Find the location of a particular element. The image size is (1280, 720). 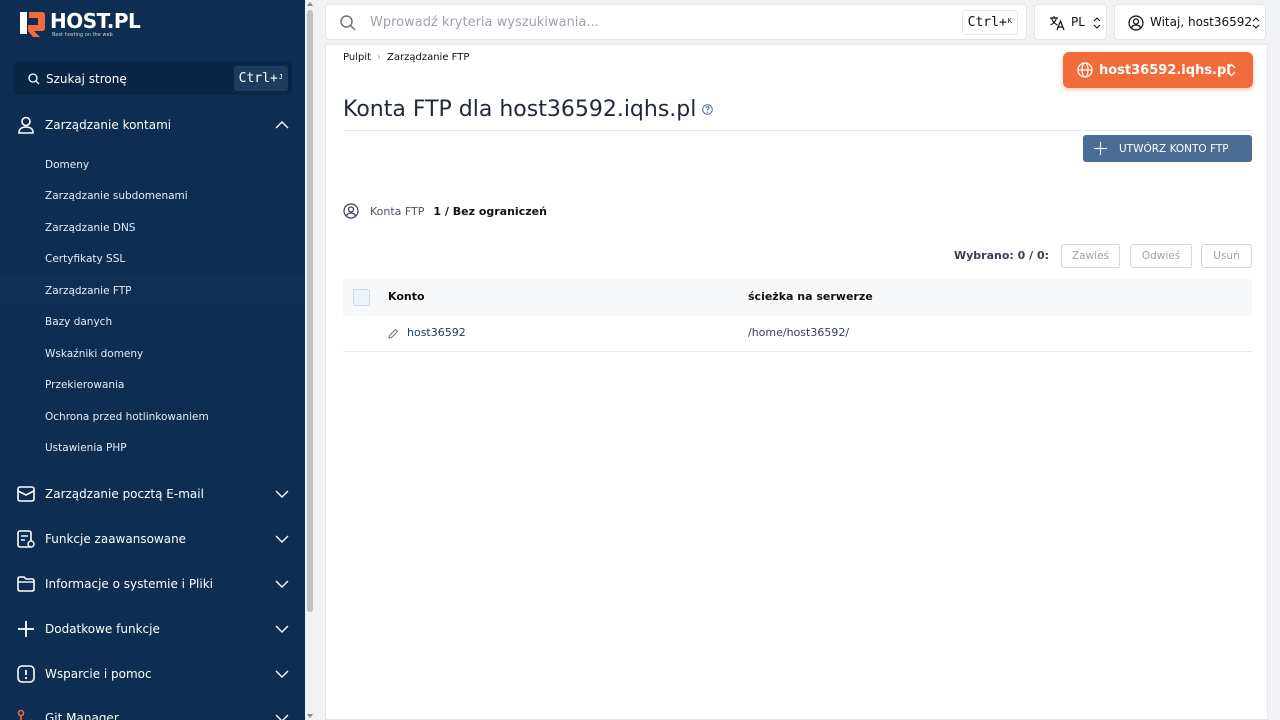

globe-icon is located at coordinates (1085, 70).